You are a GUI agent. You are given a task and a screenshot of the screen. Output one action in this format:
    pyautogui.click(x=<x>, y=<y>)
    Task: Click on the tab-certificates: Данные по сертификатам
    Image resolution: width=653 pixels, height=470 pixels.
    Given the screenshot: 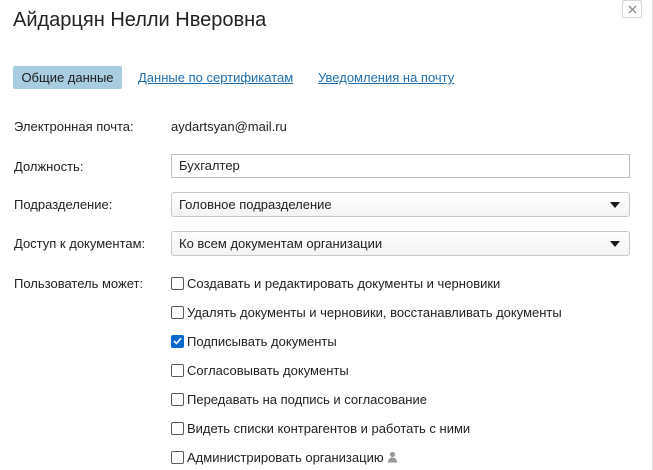 What is the action you would take?
    pyautogui.click(x=215, y=77)
    